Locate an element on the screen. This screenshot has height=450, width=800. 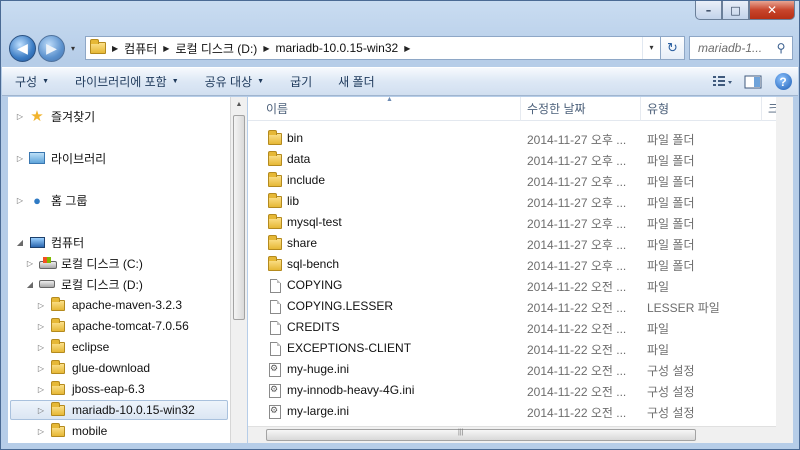
file-row: sql-bench 2014-11-27 오후 ... 파일 폴더 is located at coordinates (520, 264).